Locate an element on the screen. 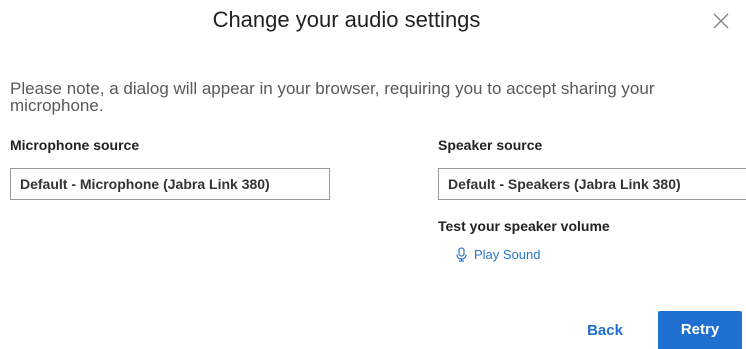 The height and width of the screenshot is (349, 746). microphone-source-select: Default - Microphone (Jabra Link 380) is located at coordinates (170, 184).